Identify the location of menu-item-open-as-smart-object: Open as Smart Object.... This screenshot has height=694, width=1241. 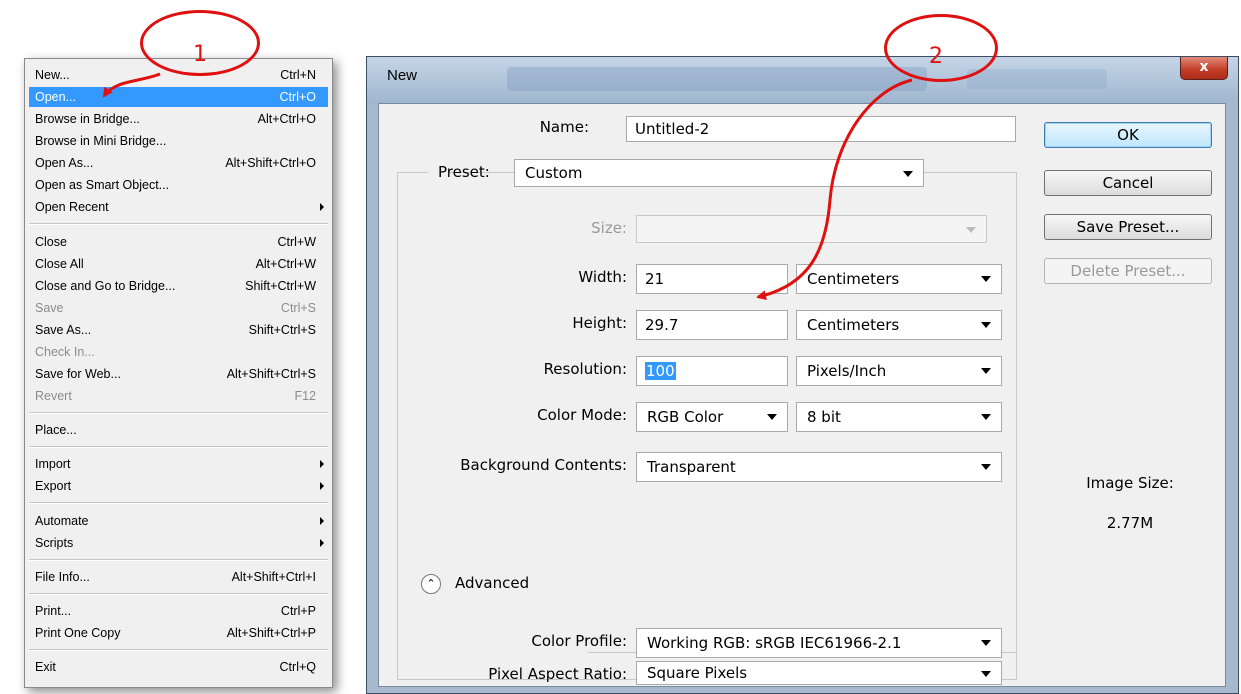
(178, 185).